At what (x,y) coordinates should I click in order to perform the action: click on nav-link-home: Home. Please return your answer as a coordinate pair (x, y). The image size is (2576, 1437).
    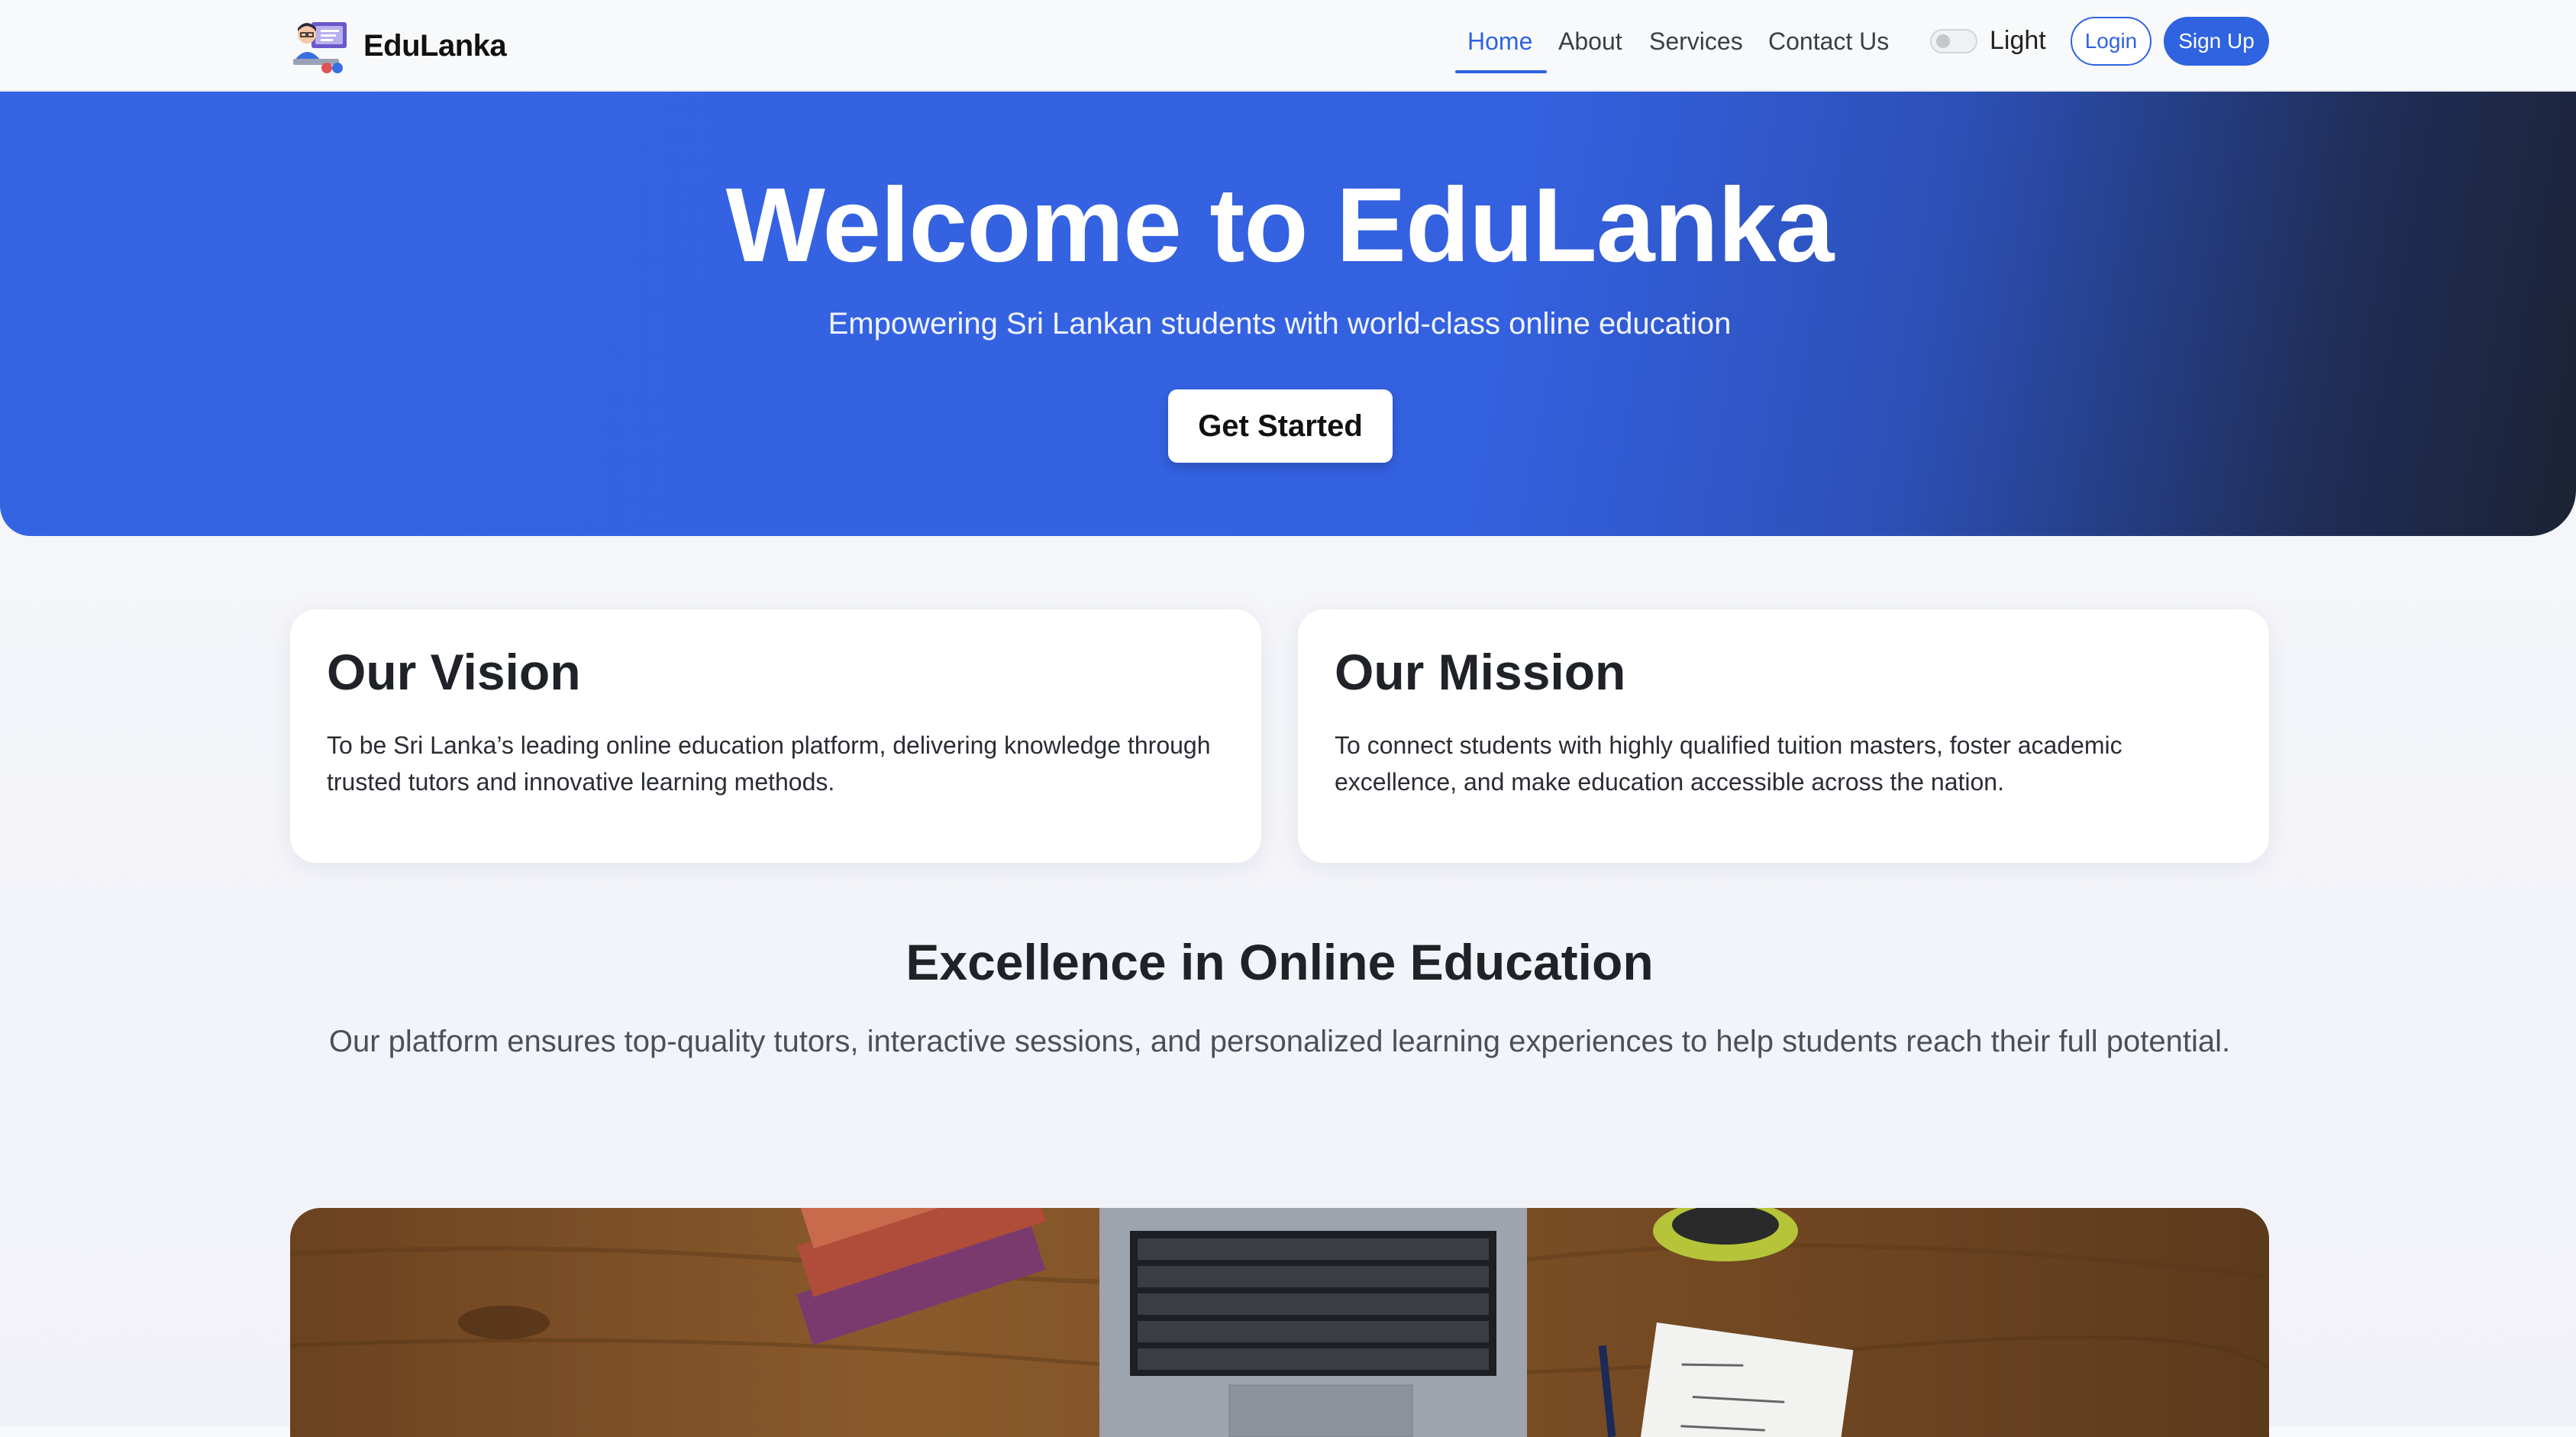
    Looking at the image, I should click on (1499, 41).